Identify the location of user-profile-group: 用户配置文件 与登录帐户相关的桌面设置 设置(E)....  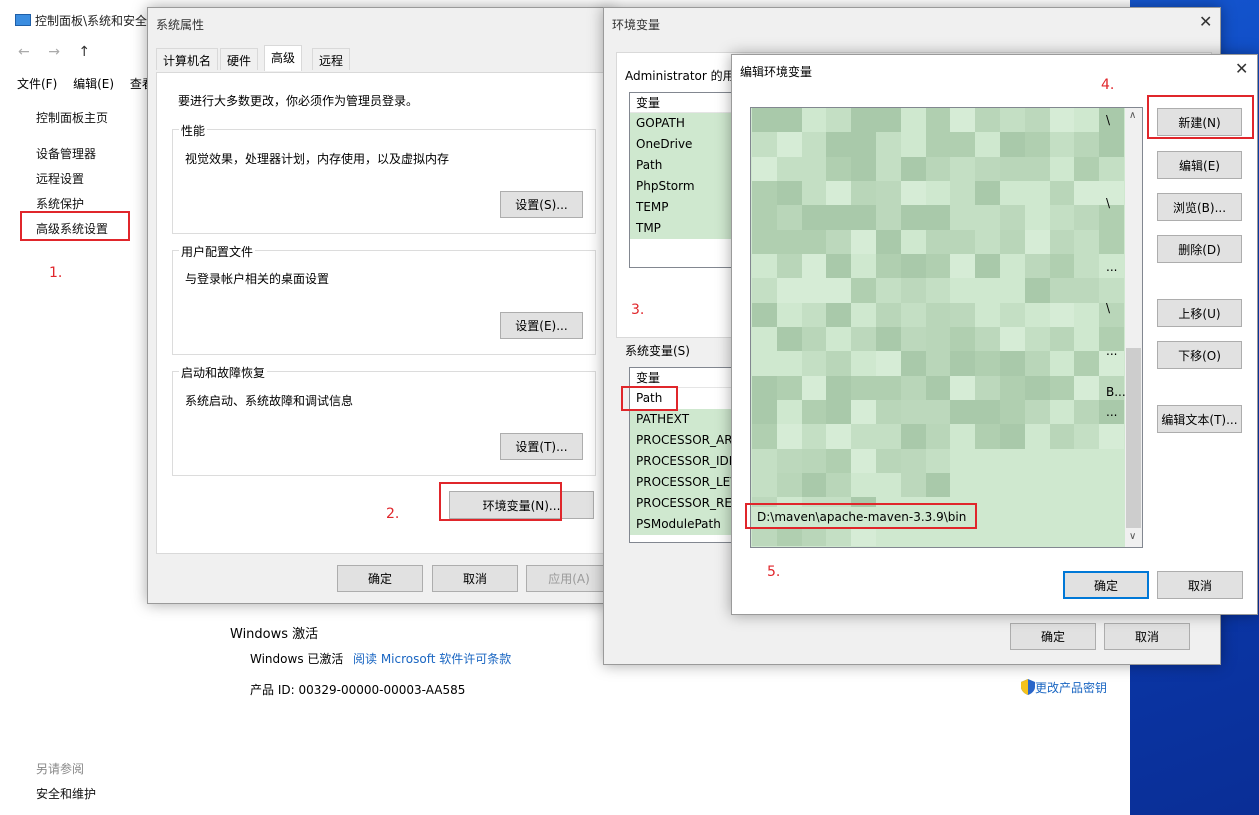
(384, 299).